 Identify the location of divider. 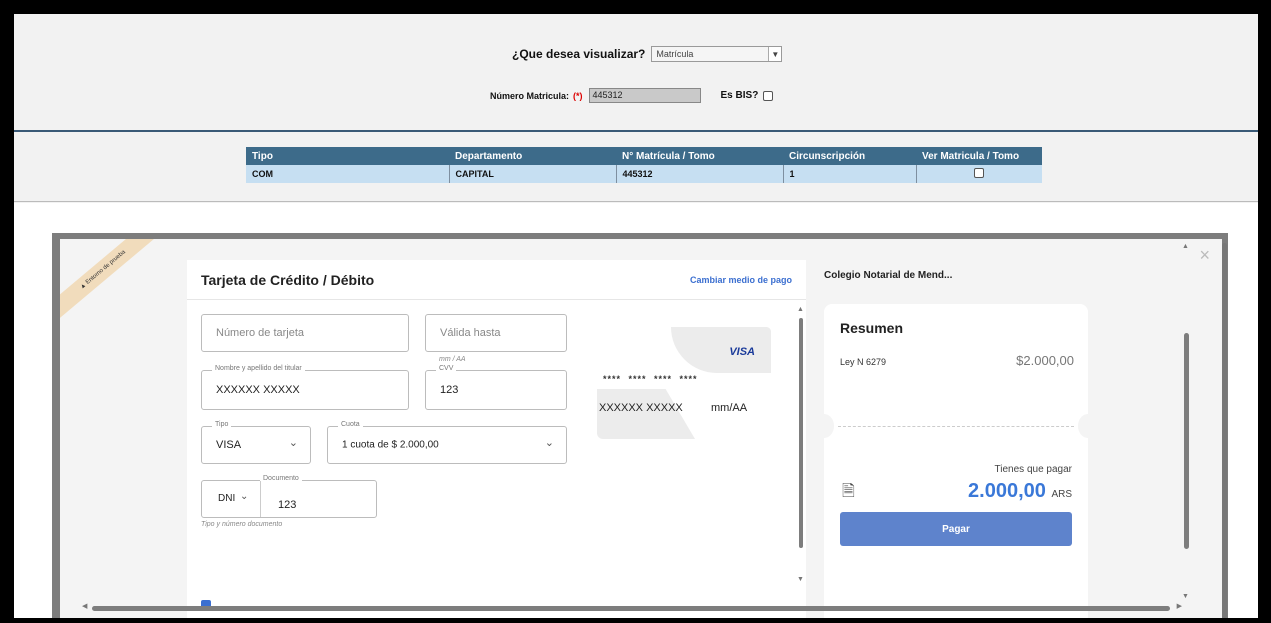
(956, 426).